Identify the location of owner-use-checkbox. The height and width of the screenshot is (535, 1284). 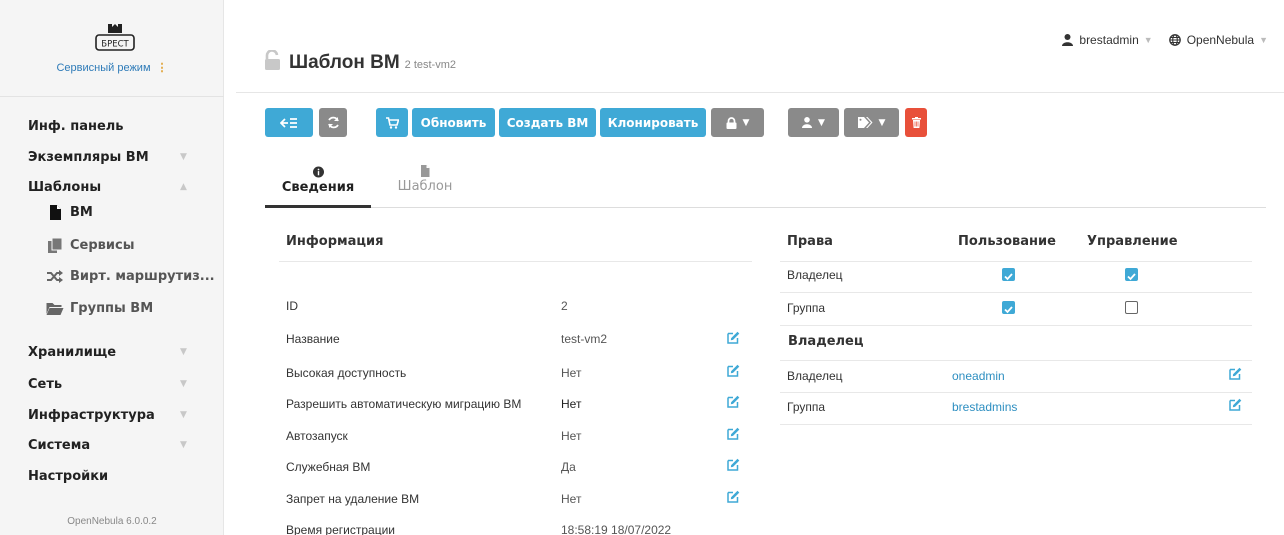
(1008, 274).